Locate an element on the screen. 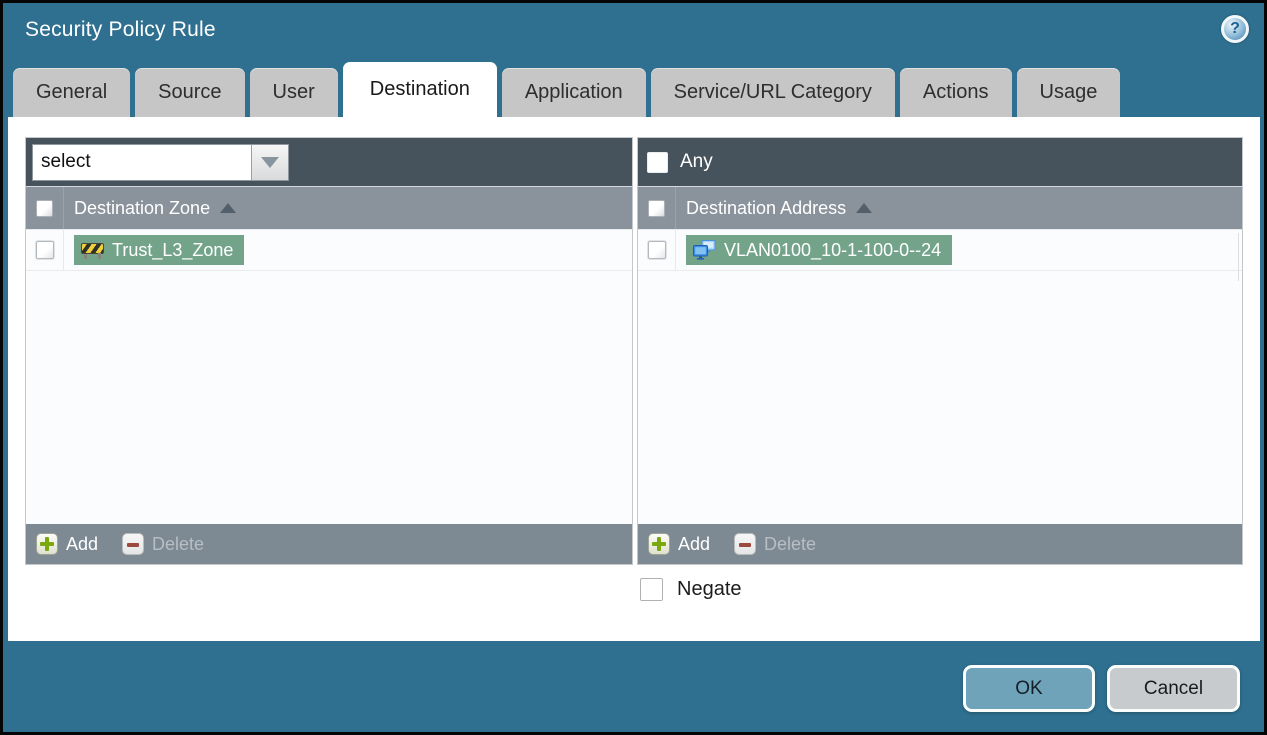 Image resolution: width=1267 pixels, height=735 pixels. zone-column-header-row: Destination Zone is located at coordinates (329, 207).